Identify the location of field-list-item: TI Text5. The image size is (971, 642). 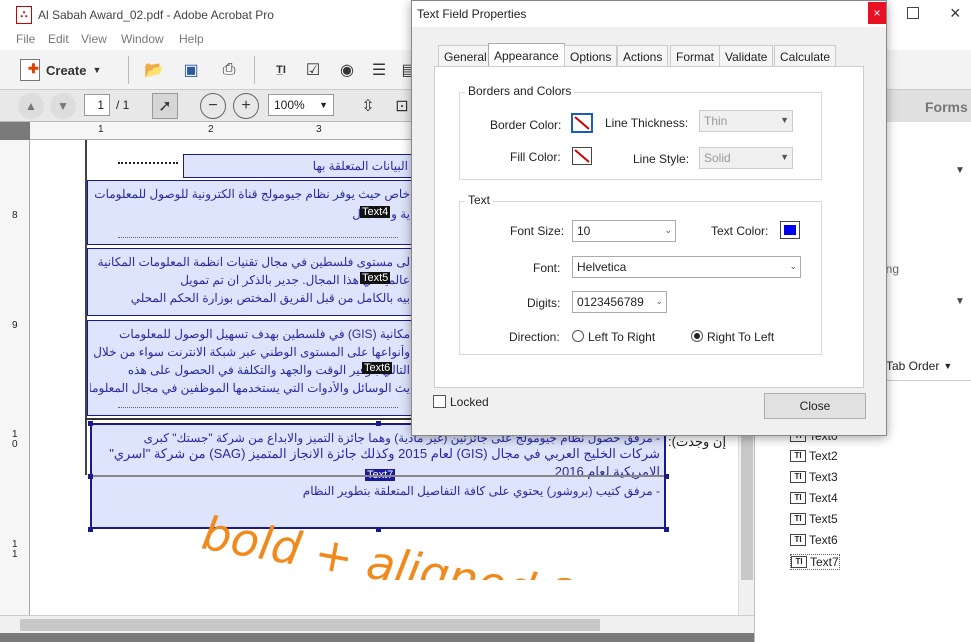
(814, 519).